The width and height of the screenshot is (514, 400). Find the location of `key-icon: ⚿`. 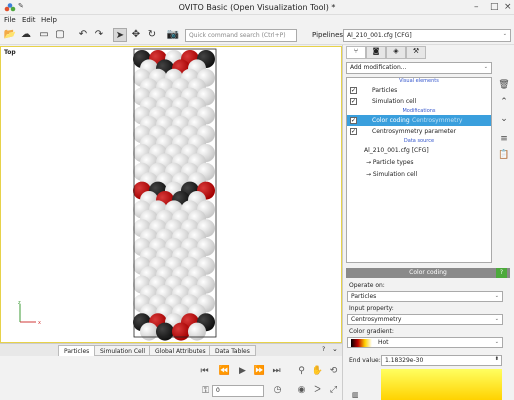

key-icon: ⚿ is located at coordinates (205, 391).